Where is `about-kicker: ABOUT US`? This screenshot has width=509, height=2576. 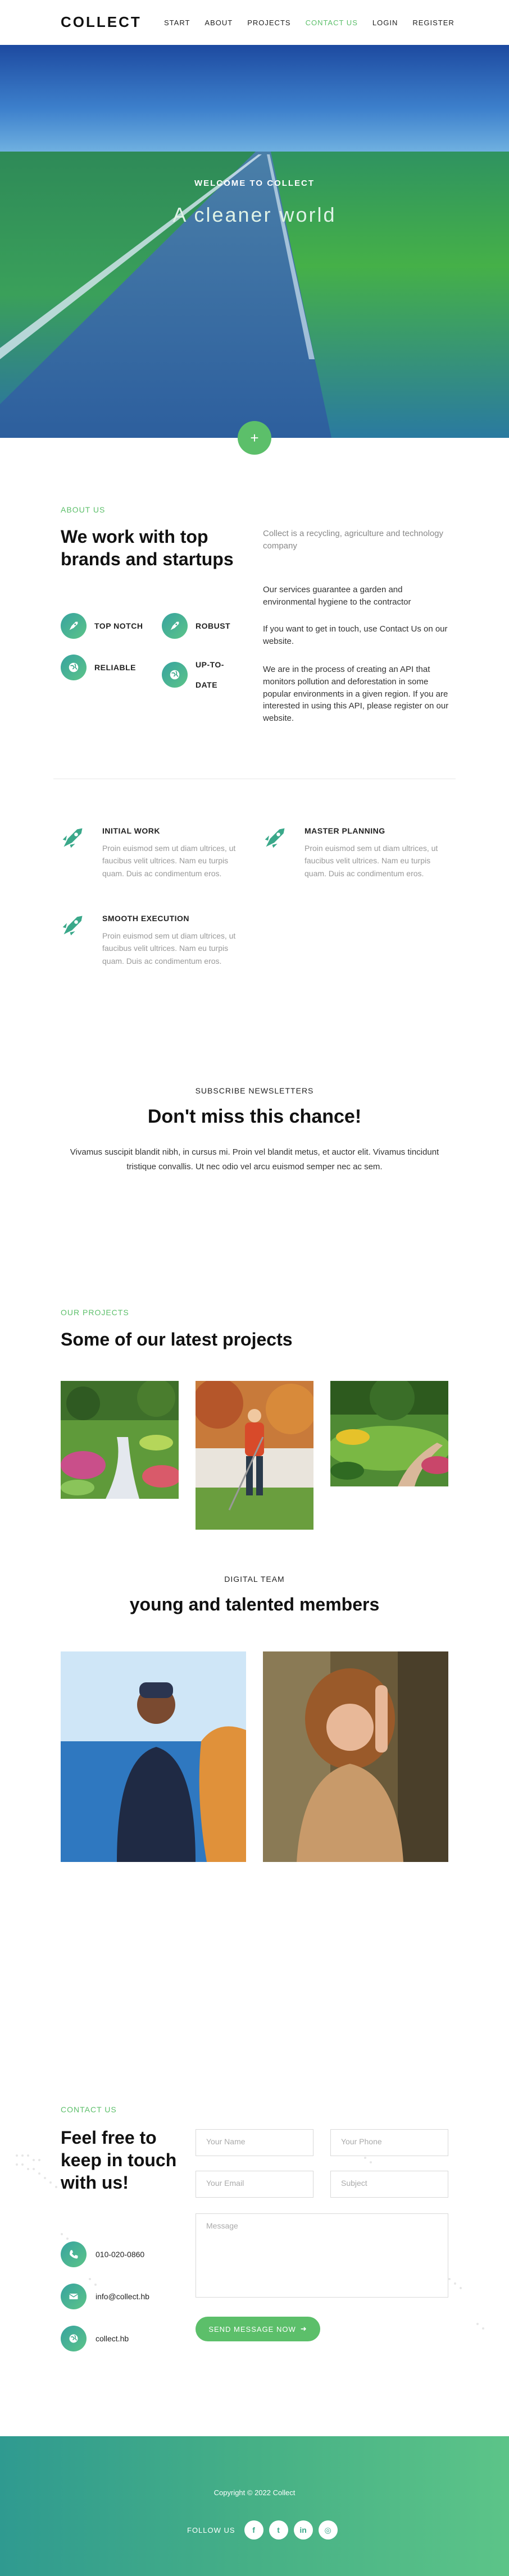
about-kicker: ABOUT US is located at coordinates (83, 509).